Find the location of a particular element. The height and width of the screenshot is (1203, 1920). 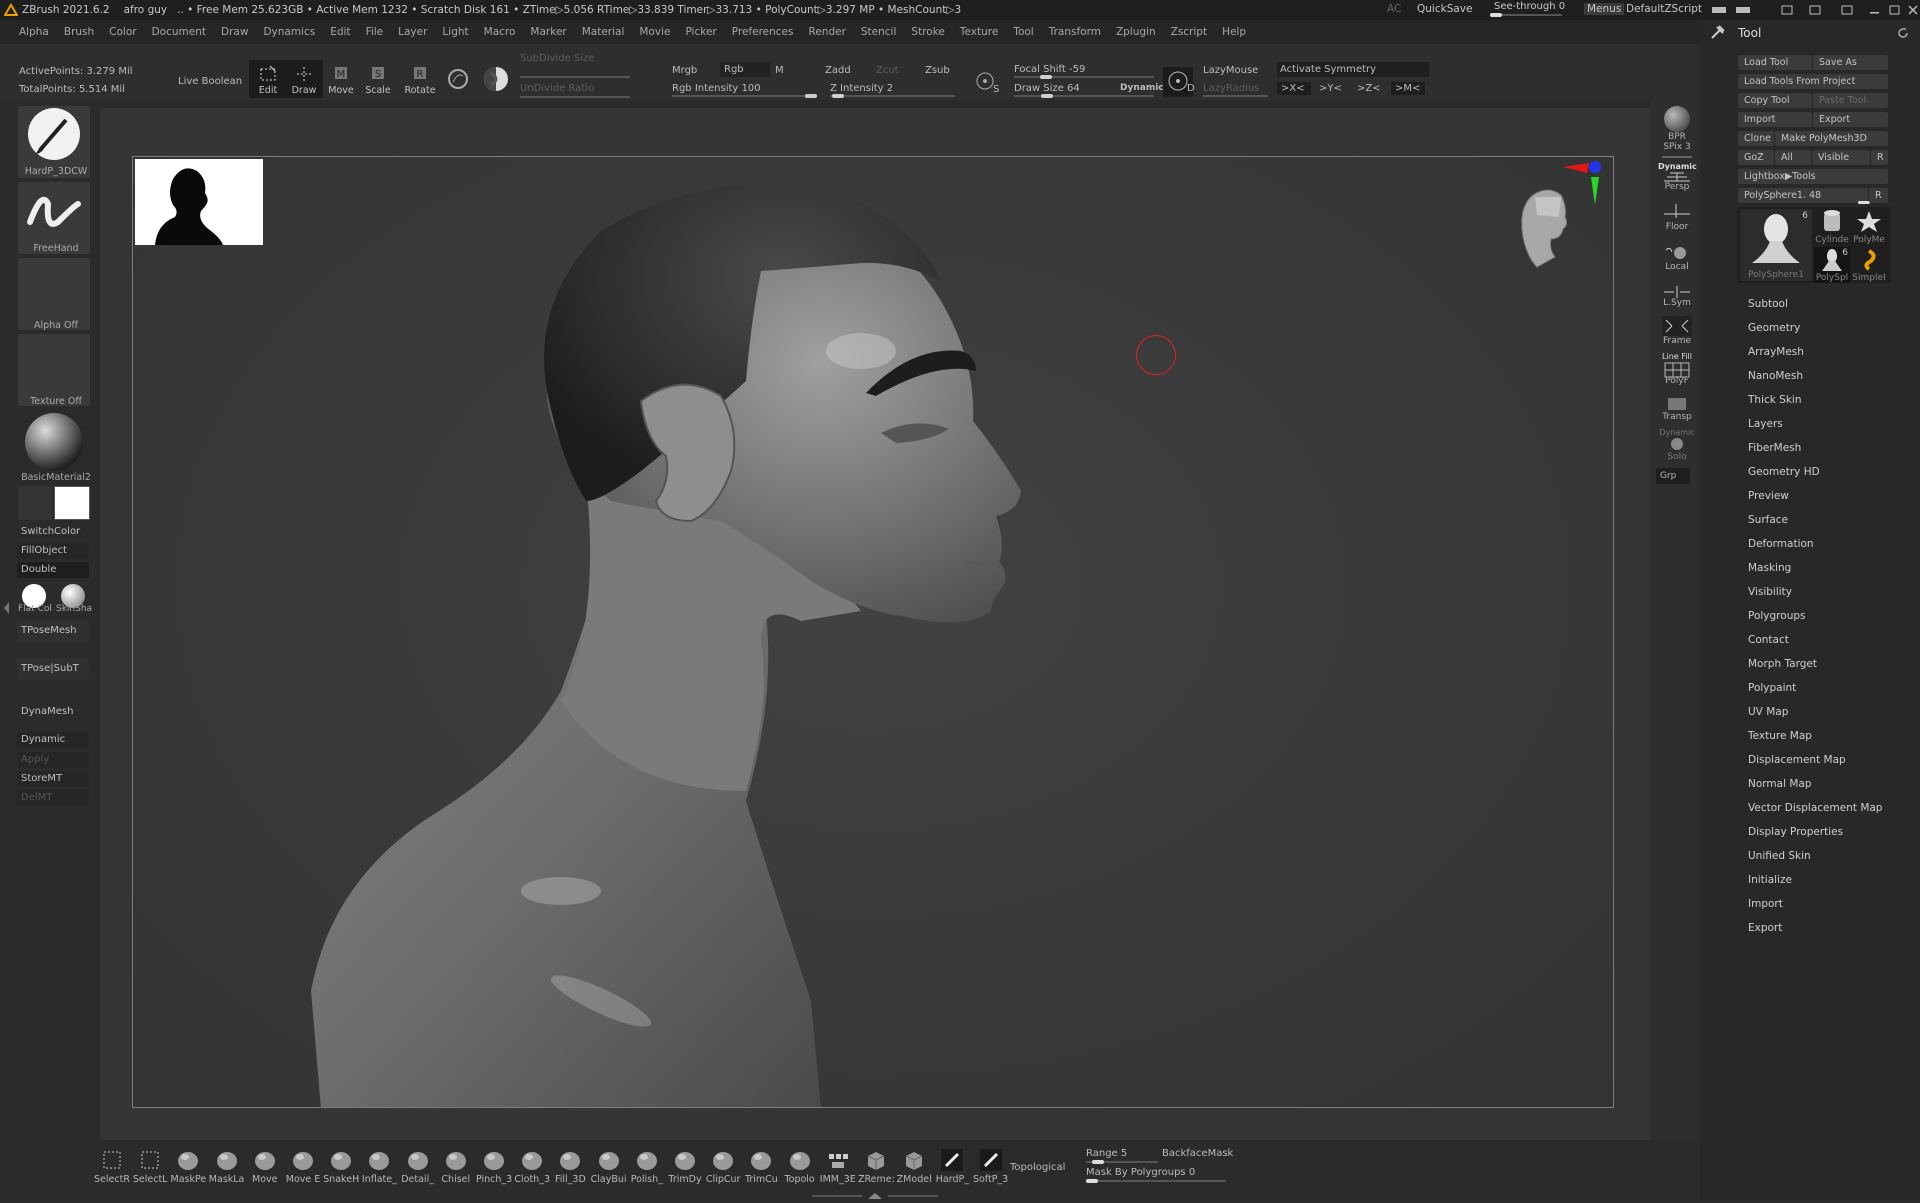

tool-subpalette-geometry: Geometry is located at coordinates (1774, 328).